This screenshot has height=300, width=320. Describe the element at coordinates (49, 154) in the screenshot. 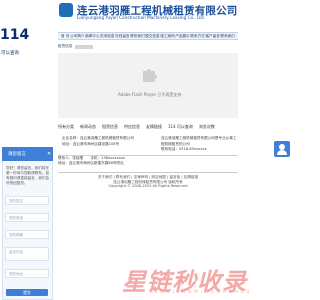

I see `close-icon: ✕` at that location.